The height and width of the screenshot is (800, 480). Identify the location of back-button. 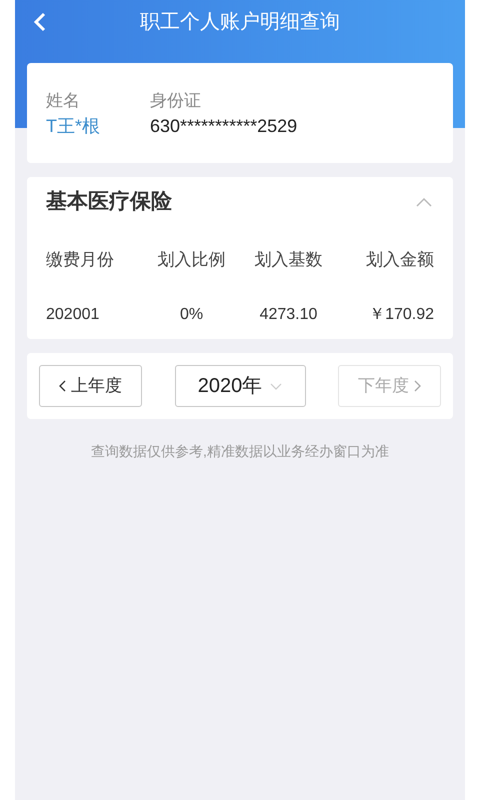
(40, 22).